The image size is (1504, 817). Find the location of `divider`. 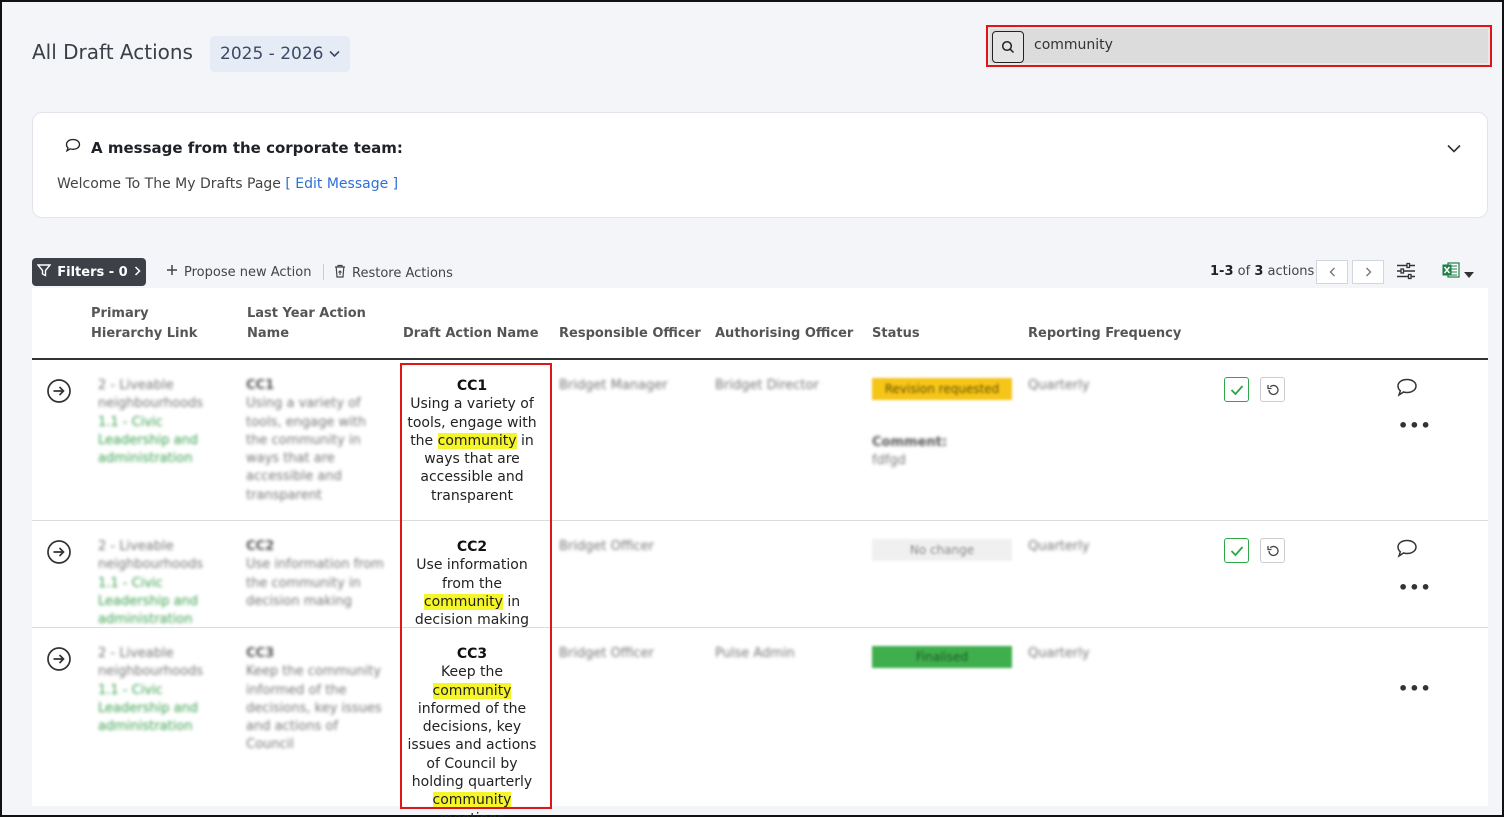

divider is located at coordinates (323, 272).